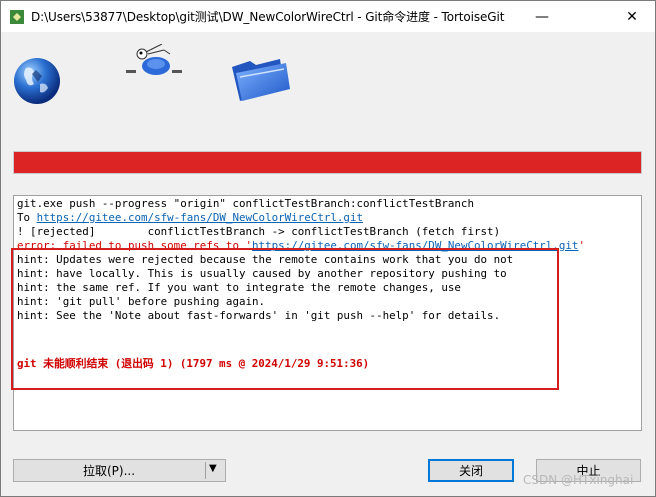 This screenshot has height=497, width=656. Describe the element at coordinates (205, 470) in the screenshot. I see `split-divider` at that location.